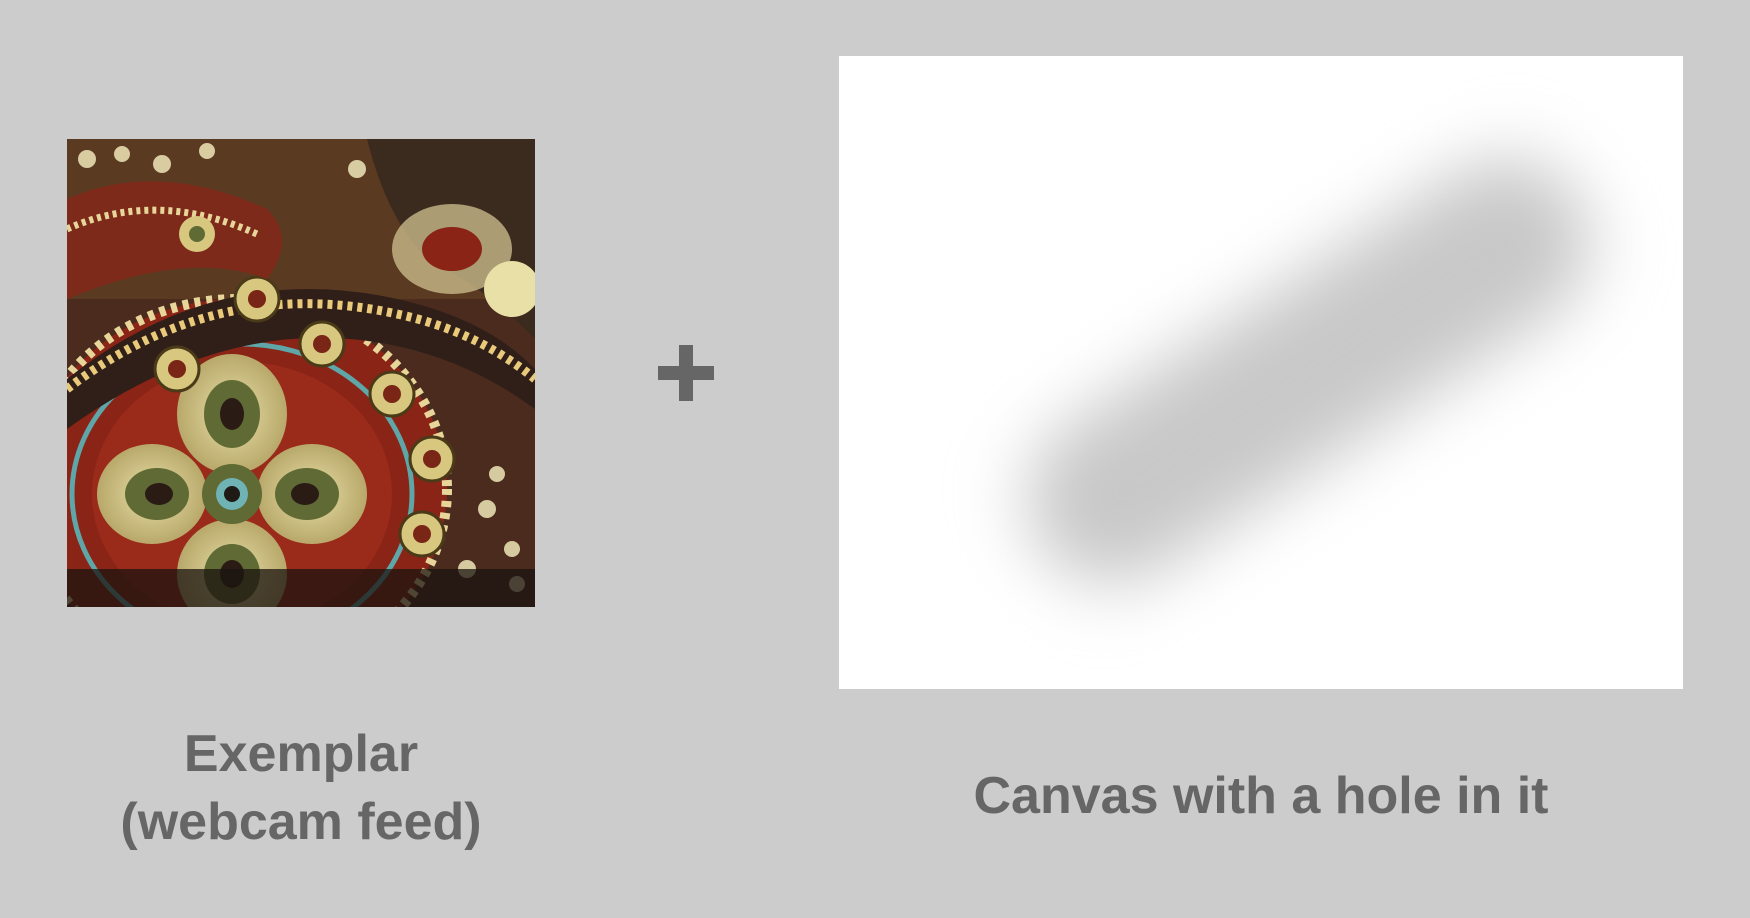 Image resolution: width=1750 pixels, height=918 pixels. Describe the element at coordinates (301, 788) in the screenshot. I see `exemplar-label: Exemplar (webcam feed)` at that location.